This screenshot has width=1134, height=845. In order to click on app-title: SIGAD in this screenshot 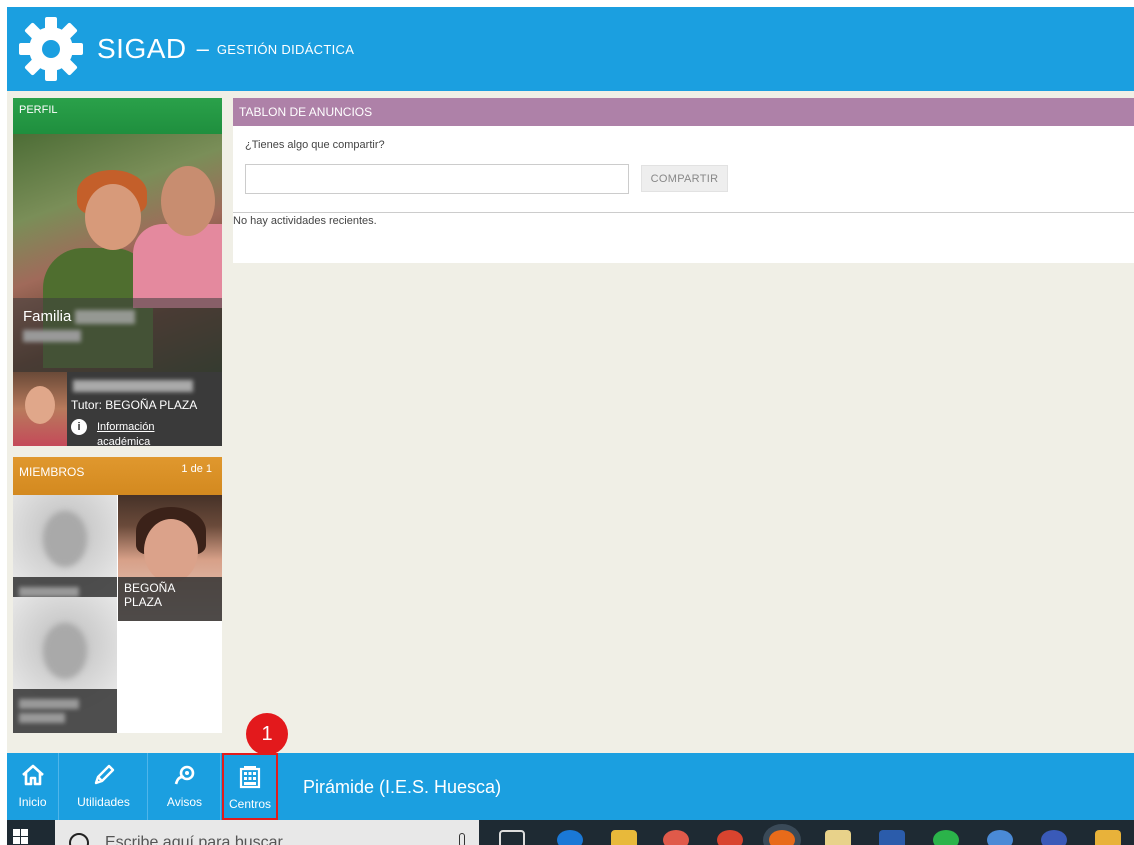, I will do `click(142, 48)`.